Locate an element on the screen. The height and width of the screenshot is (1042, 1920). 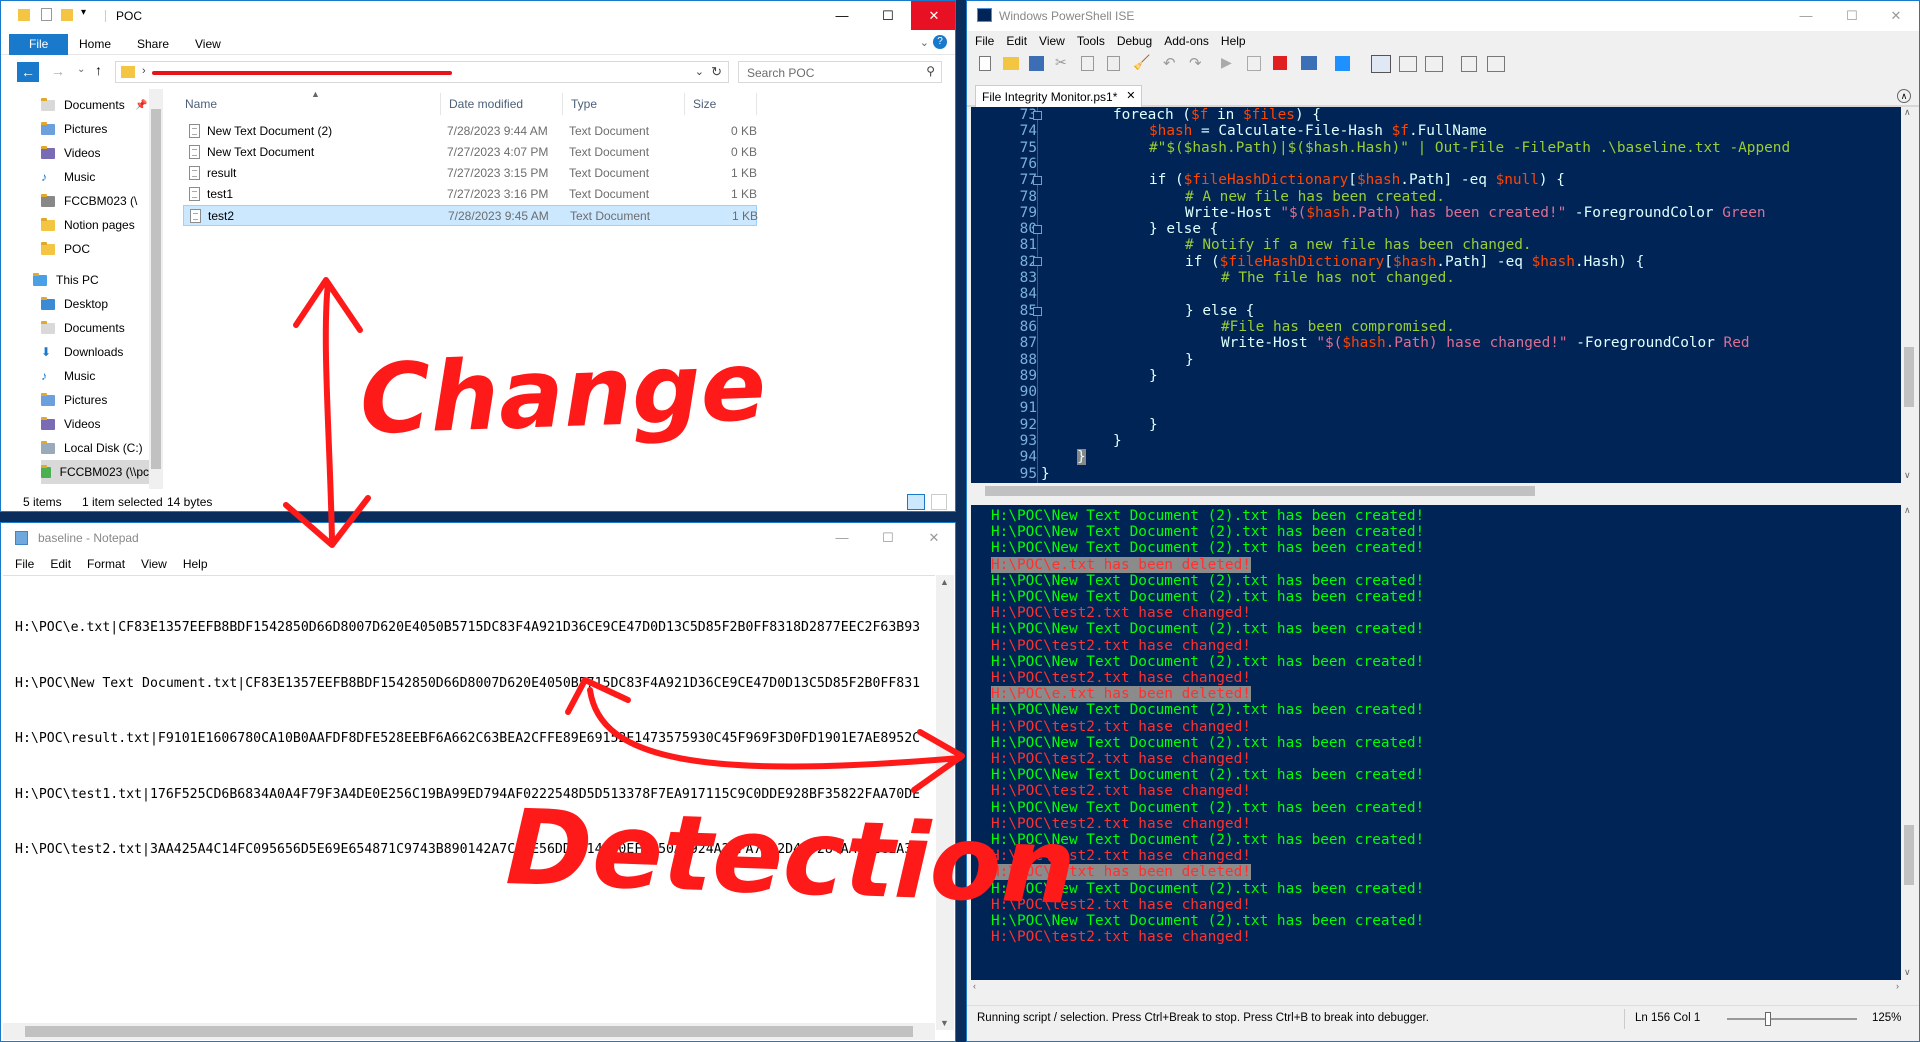
zoom-slider-thumb is located at coordinates (1768, 1019).